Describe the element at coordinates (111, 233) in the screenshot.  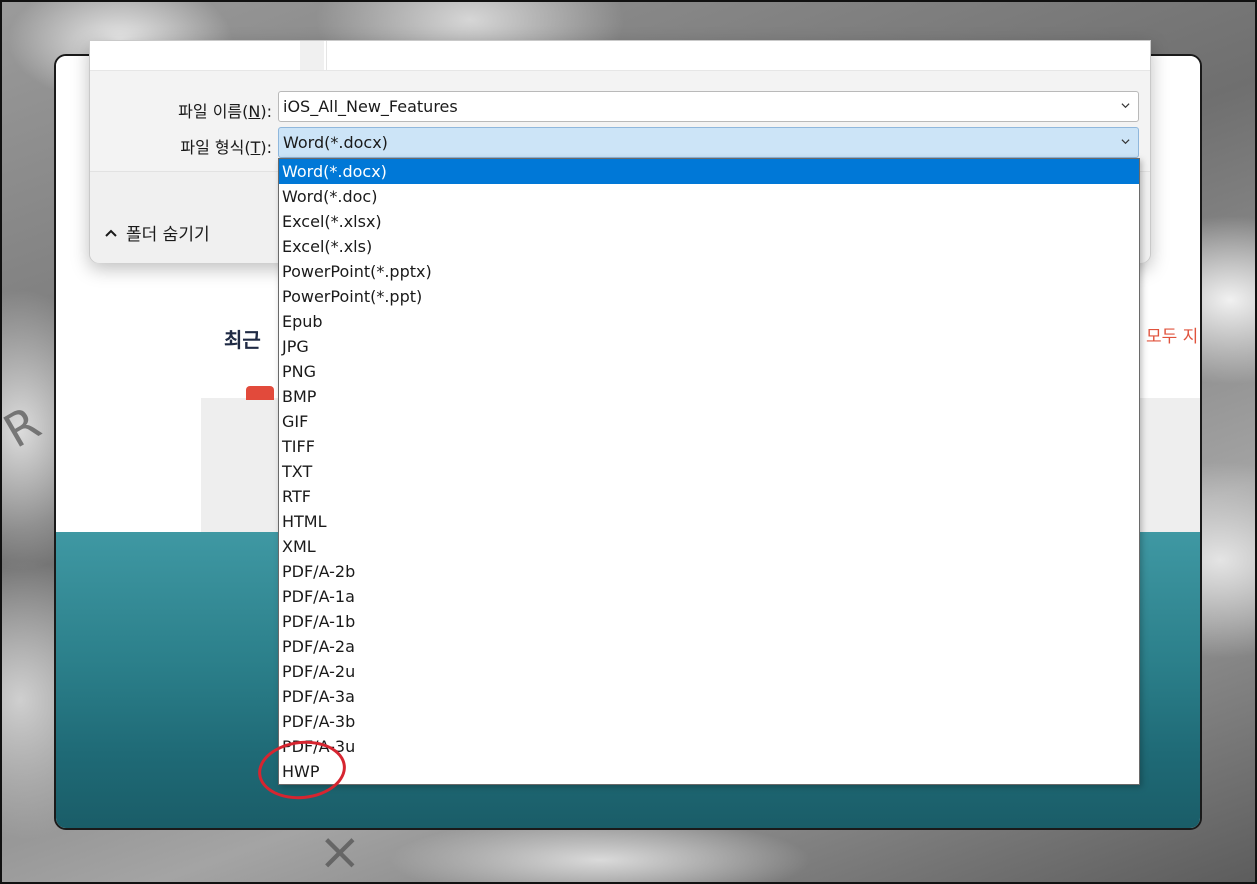
I see `chevron-up-icon` at that location.